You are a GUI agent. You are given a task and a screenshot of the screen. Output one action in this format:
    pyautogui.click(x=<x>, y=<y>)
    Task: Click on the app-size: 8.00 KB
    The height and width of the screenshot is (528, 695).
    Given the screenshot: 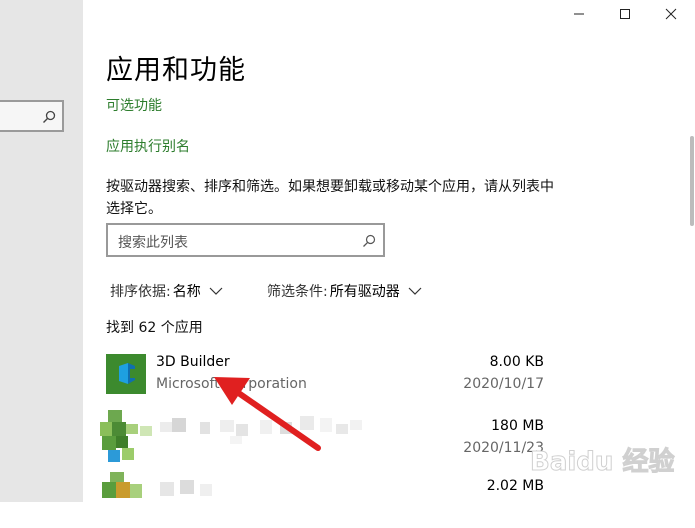 What is the action you would take?
    pyautogui.click(x=516, y=362)
    